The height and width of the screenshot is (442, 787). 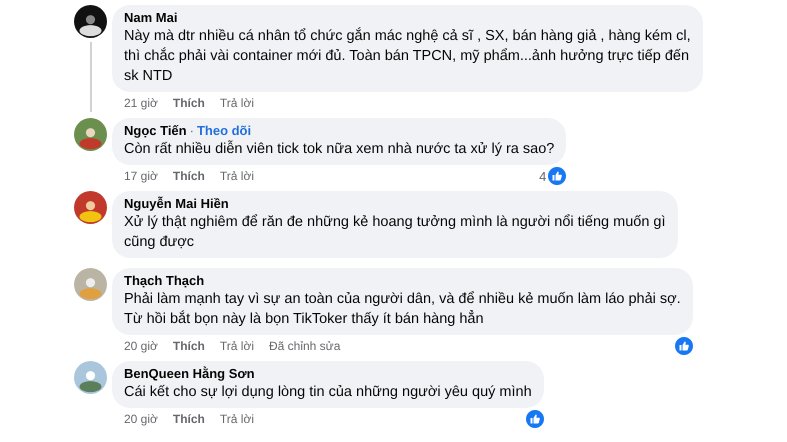 What do you see at coordinates (155, 130) in the screenshot?
I see `author-name: Ngọc Tiến` at bounding box center [155, 130].